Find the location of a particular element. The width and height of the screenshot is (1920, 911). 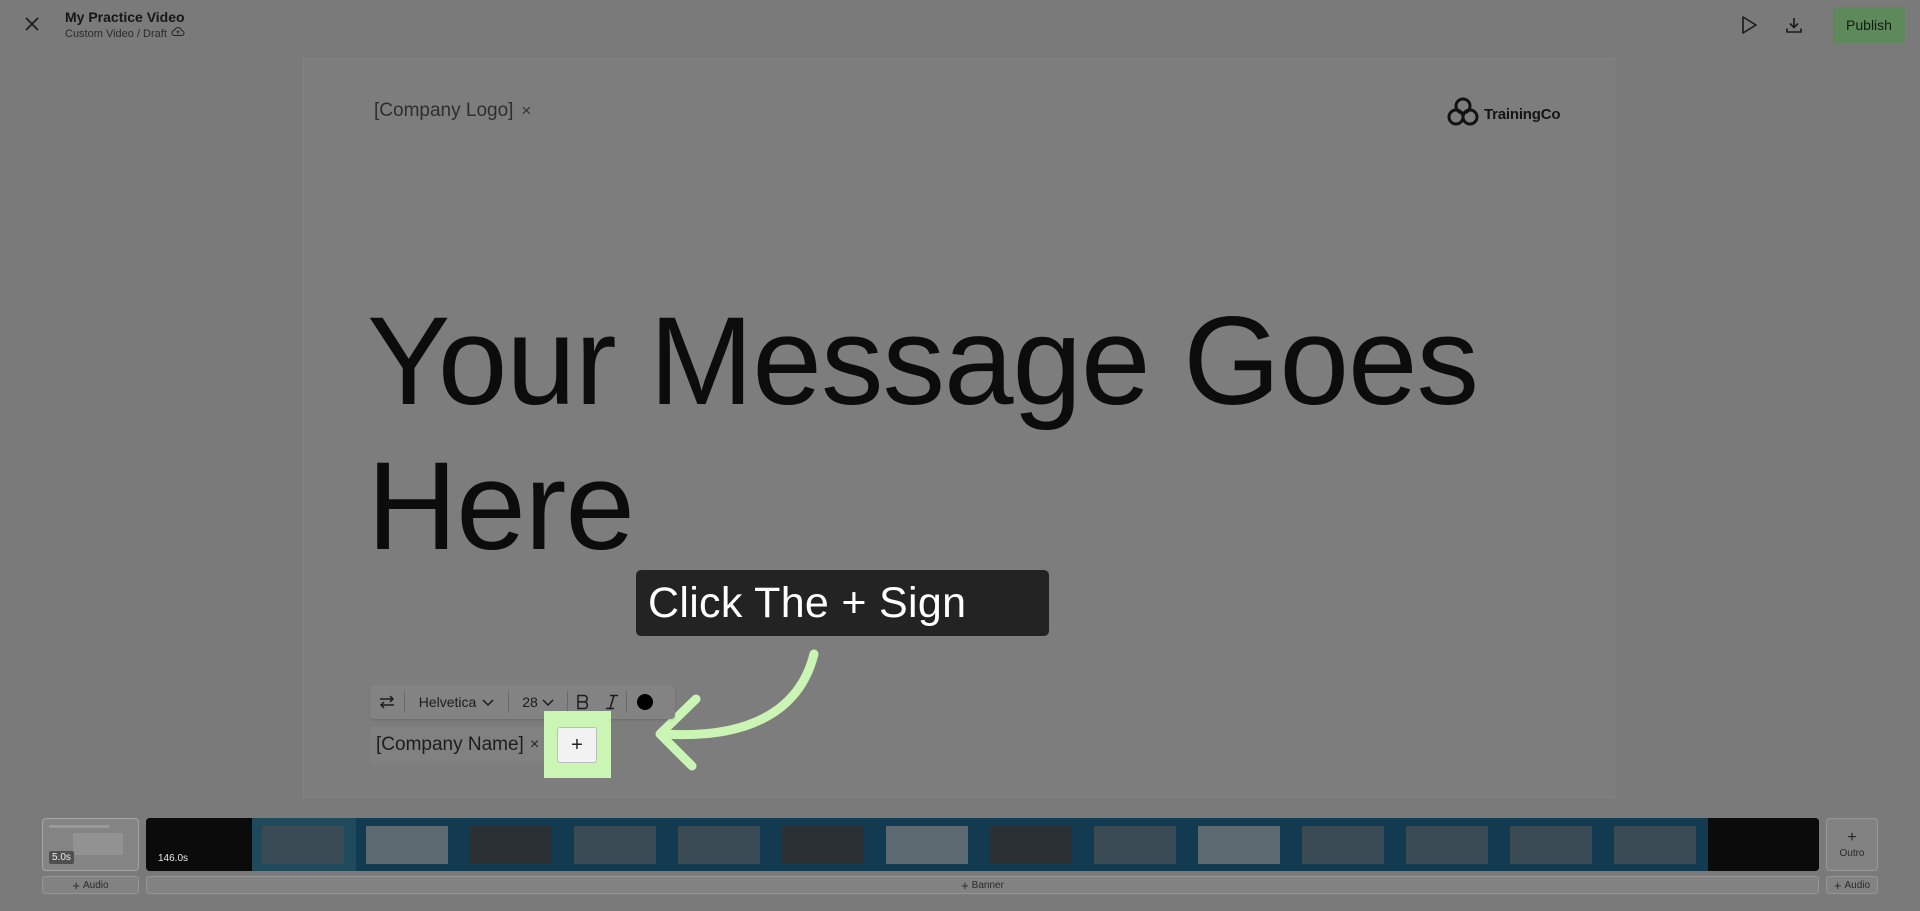

company-logo-placeholder: [Company Logo] × is located at coordinates (452, 111).